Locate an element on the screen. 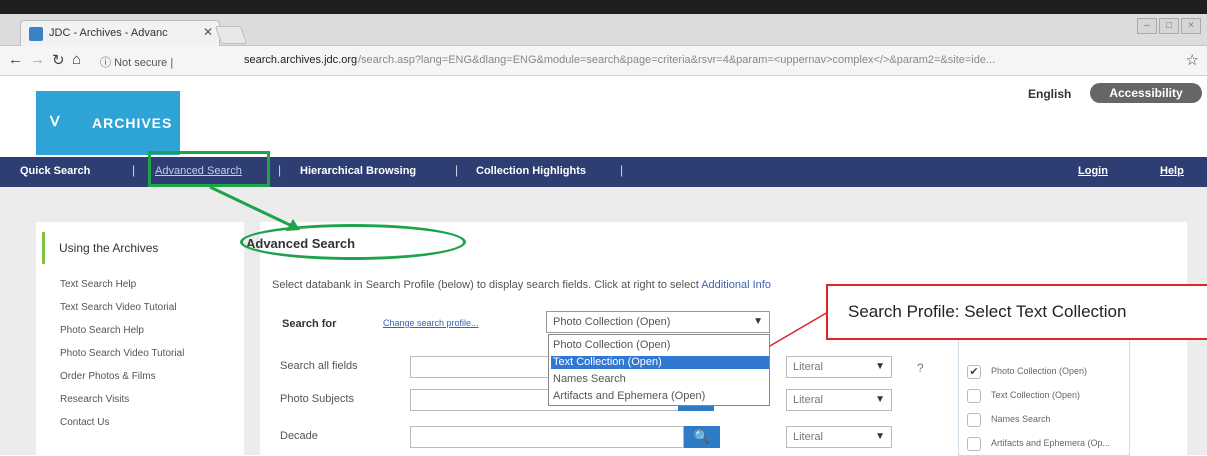 Image resolution: width=1207 pixels, height=456 pixels. new-tab-button is located at coordinates (231, 35).